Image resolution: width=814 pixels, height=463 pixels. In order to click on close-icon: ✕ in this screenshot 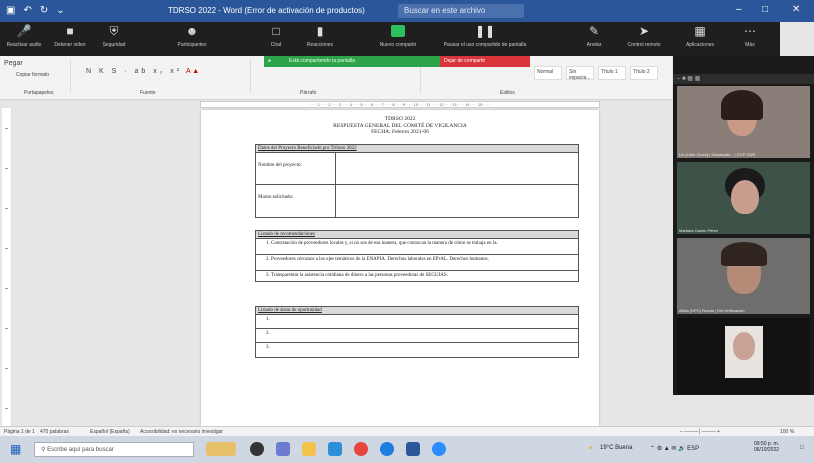, I will do `click(796, 9)`.